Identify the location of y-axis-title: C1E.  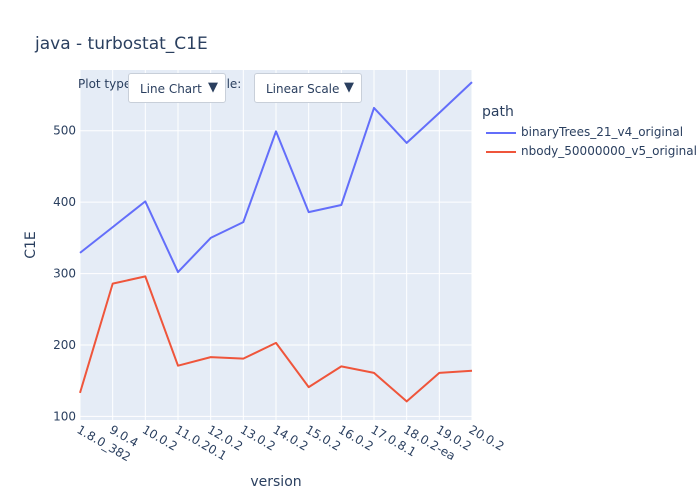
(31, 245).